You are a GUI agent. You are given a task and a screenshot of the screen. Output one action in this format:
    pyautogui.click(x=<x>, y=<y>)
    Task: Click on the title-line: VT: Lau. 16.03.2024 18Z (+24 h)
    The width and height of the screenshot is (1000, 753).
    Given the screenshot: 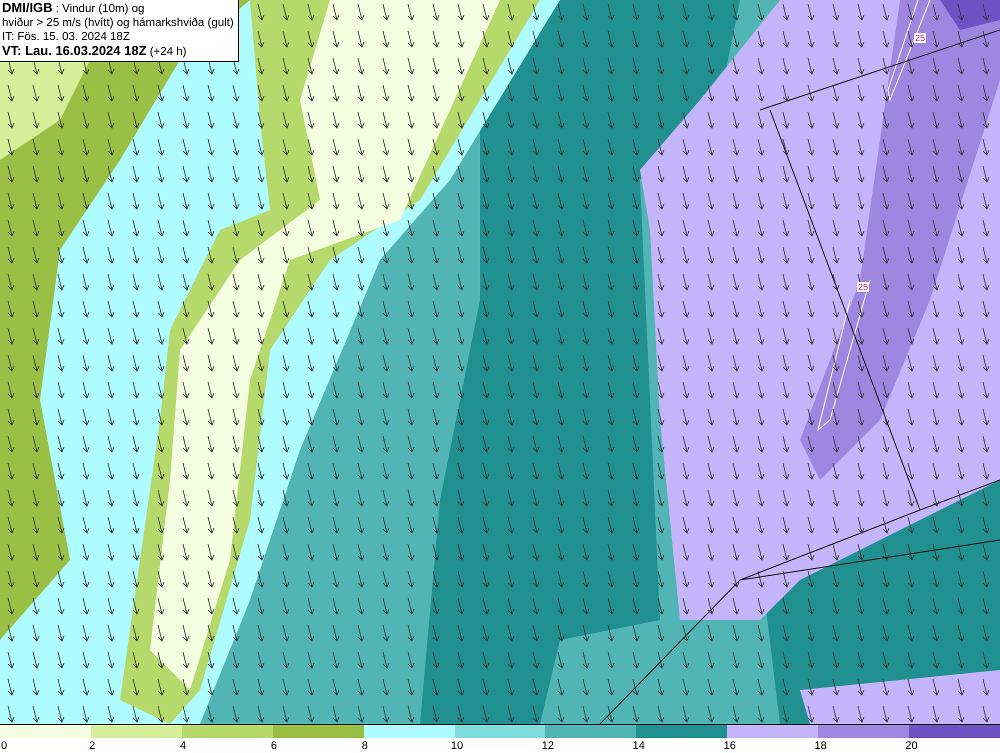 What is the action you would take?
    pyautogui.click(x=95, y=51)
    